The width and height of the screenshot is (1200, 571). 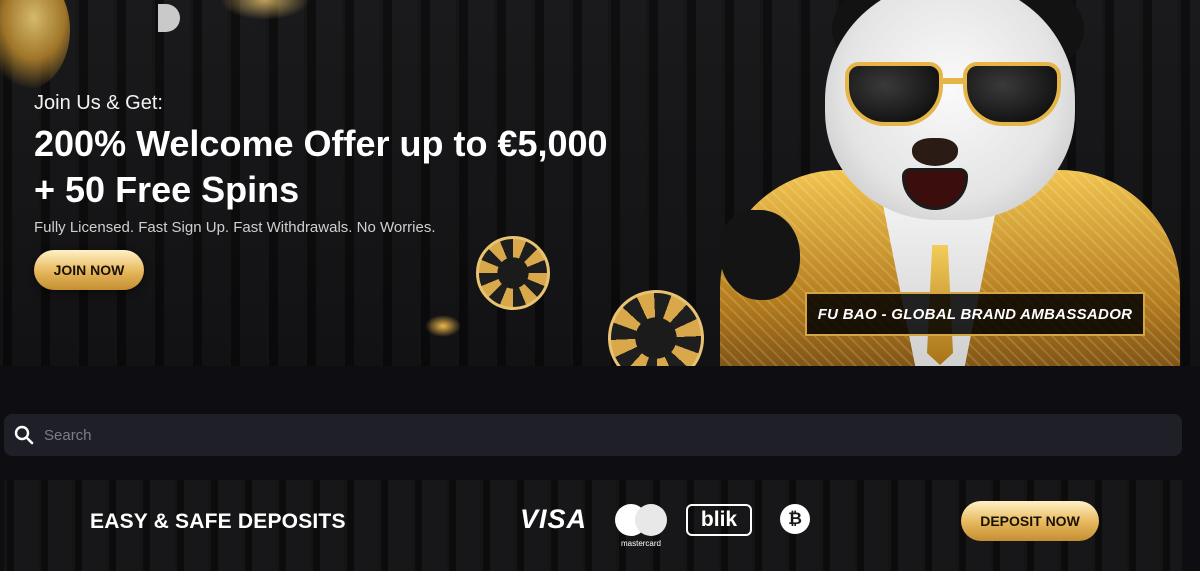 I want to click on headline-line-1: 200% Welcome Offer up to €5,000, so click(x=321, y=143).